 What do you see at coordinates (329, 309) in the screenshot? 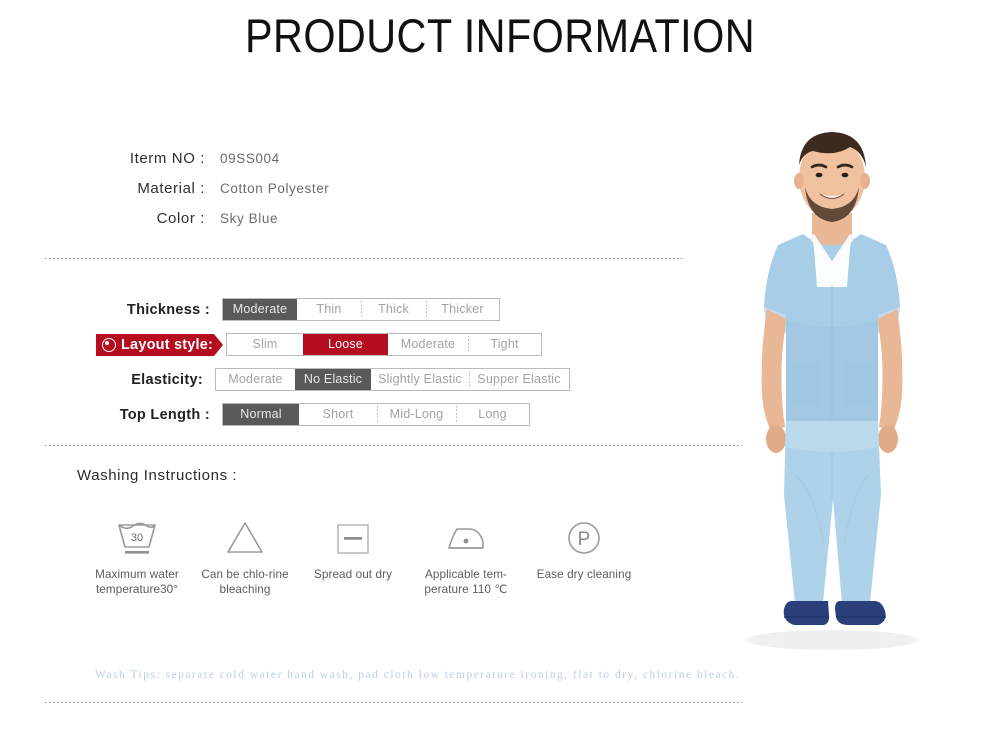
I see `option-thickness-thin: Thin` at bounding box center [329, 309].